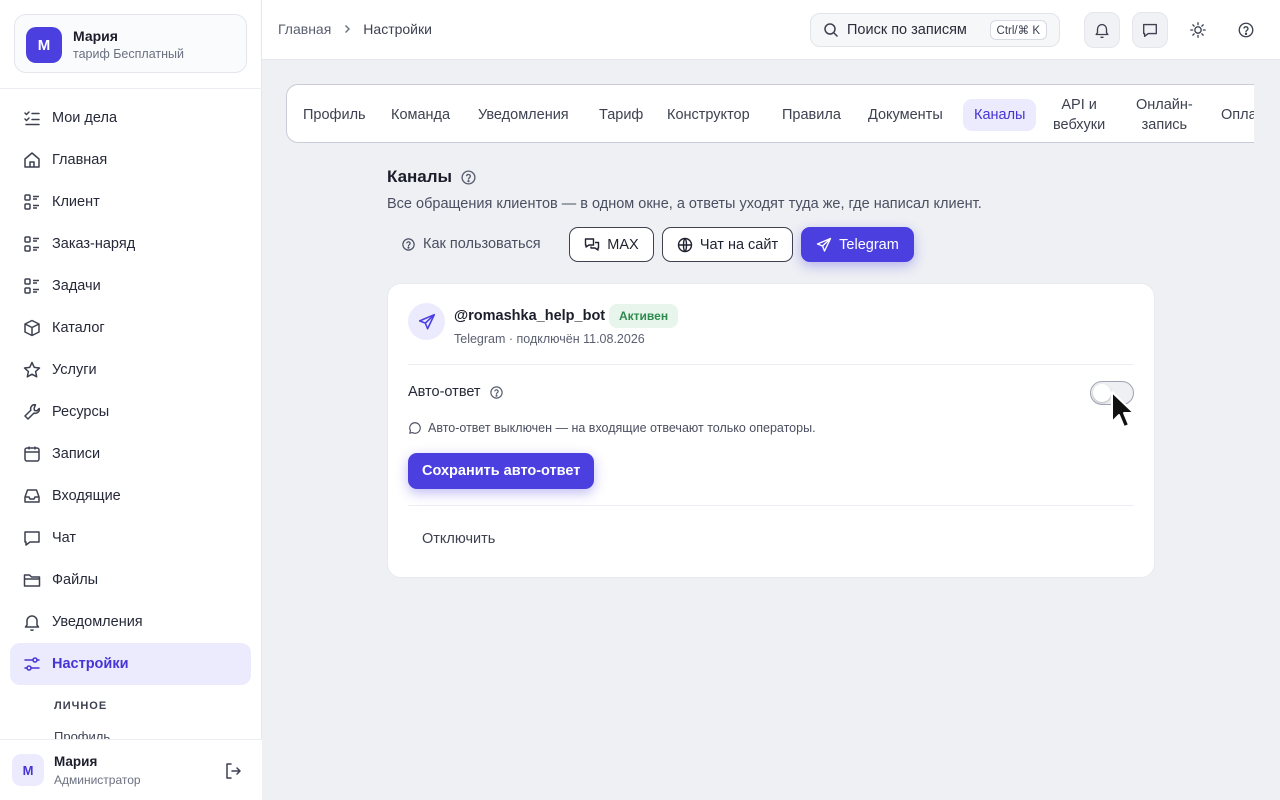  What do you see at coordinates (1237, 113) in the screenshot?
I see `tab-payment: Опла` at bounding box center [1237, 113].